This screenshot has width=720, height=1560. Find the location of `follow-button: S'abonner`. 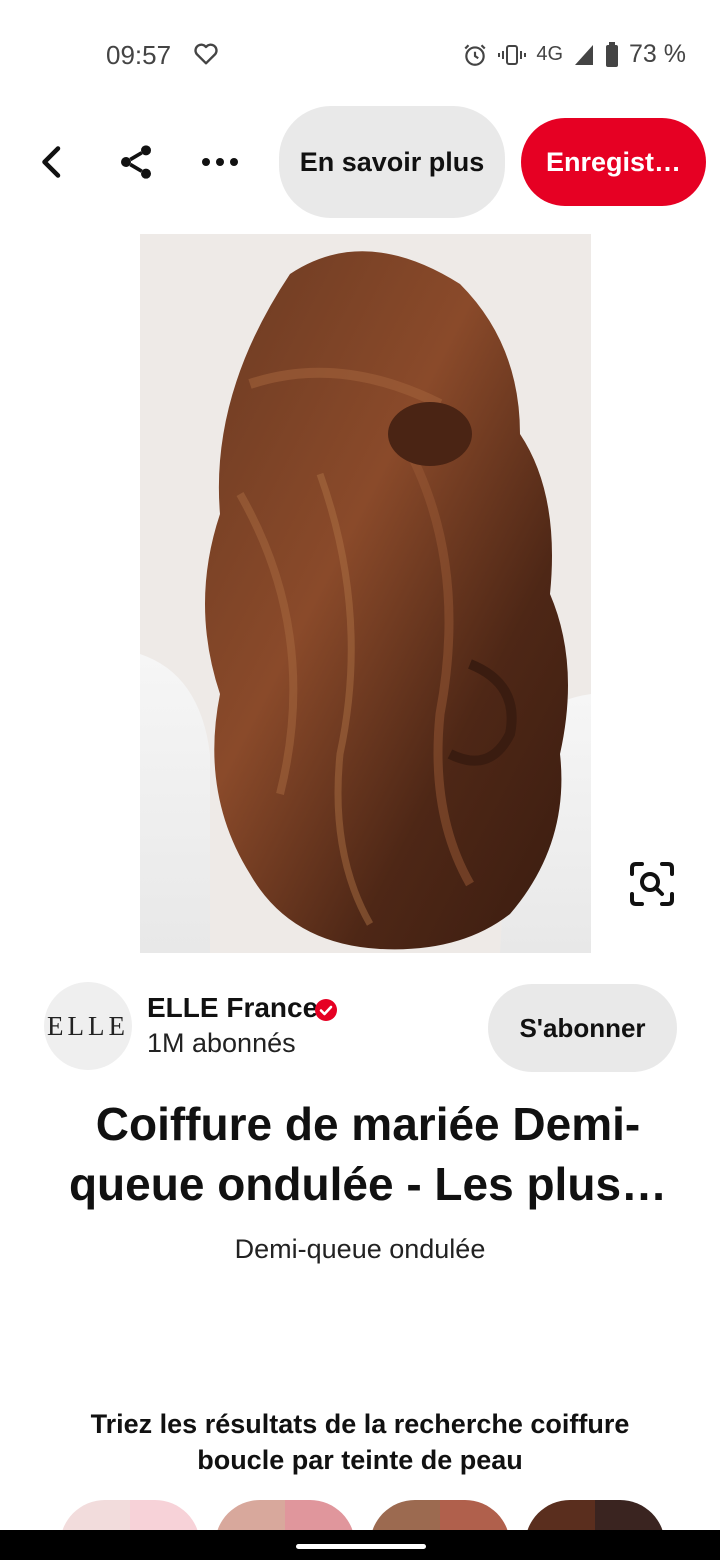

follow-button: S'abonner is located at coordinates (582, 1028).